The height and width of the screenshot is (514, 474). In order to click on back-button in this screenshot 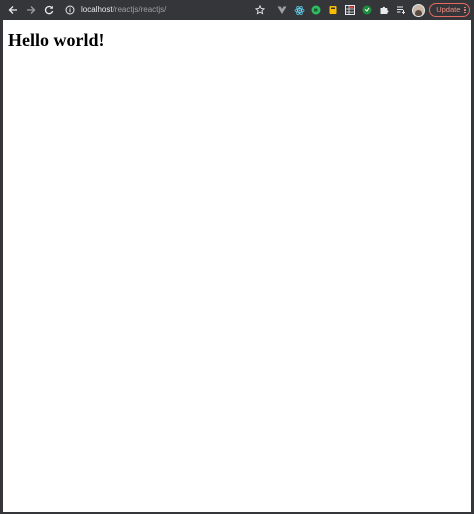, I will do `click(13, 10)`.